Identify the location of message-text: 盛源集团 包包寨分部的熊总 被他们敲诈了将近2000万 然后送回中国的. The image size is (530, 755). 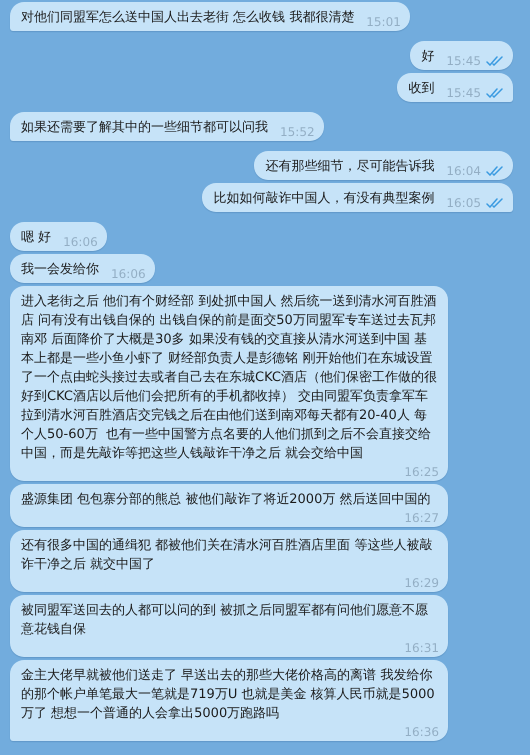
(225, 500).